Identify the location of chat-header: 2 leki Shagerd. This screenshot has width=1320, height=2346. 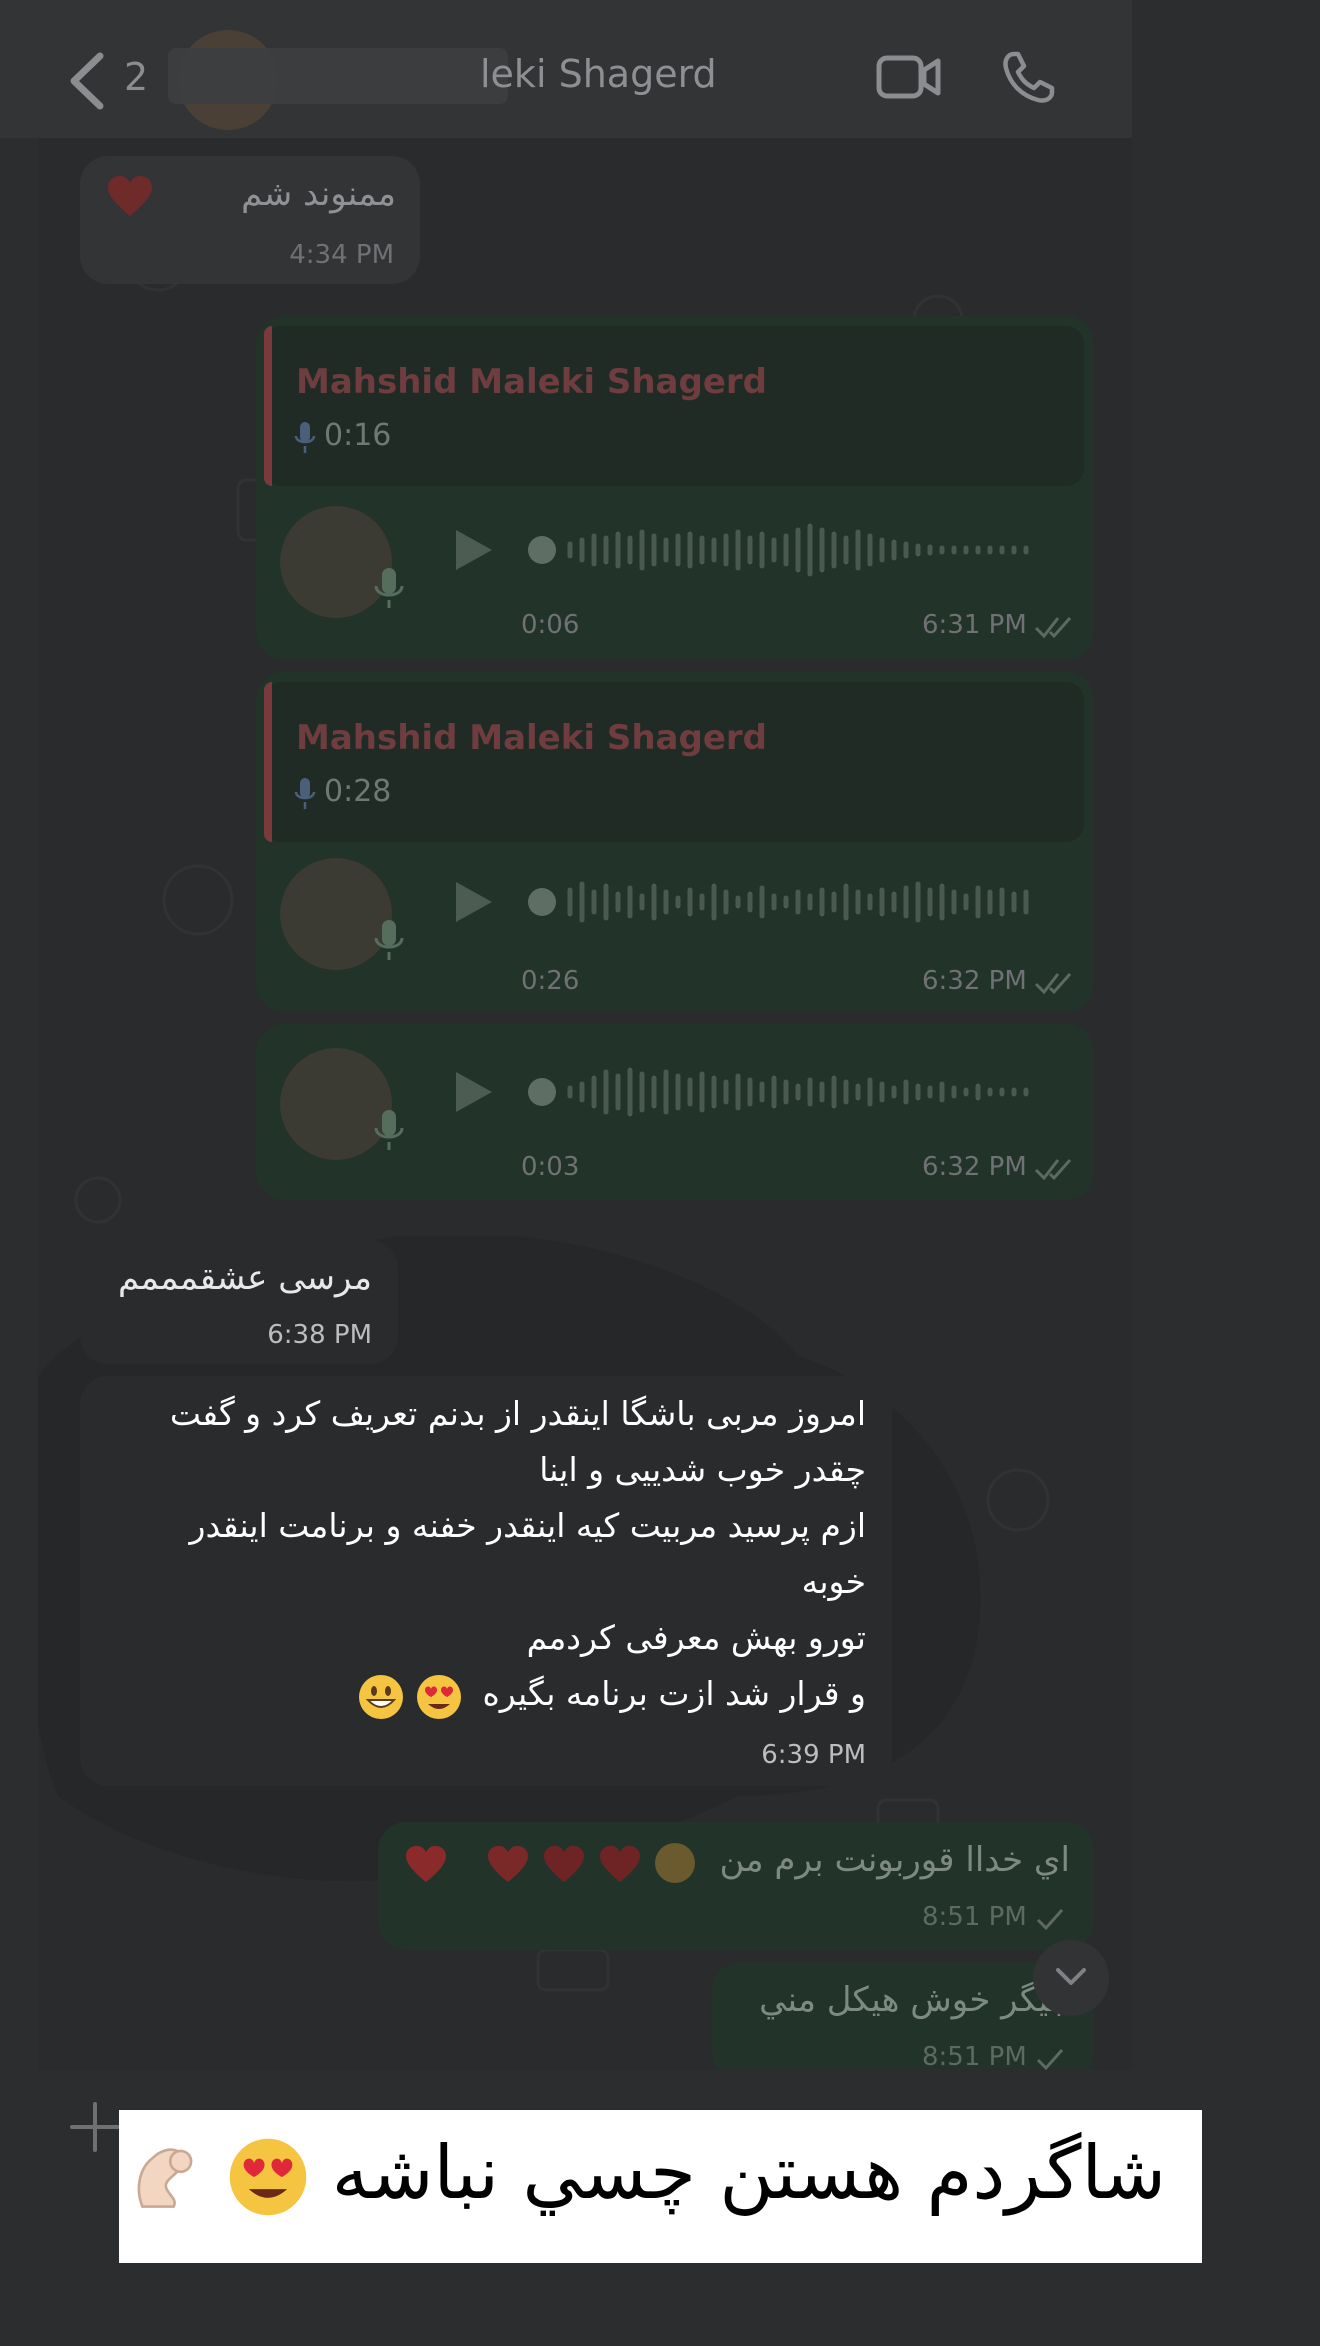
(566, 69).